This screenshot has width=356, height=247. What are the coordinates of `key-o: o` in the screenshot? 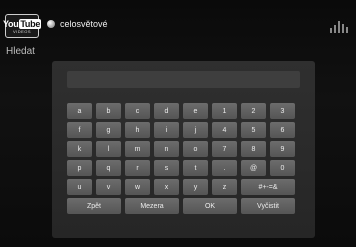 It's located at (195, 149).